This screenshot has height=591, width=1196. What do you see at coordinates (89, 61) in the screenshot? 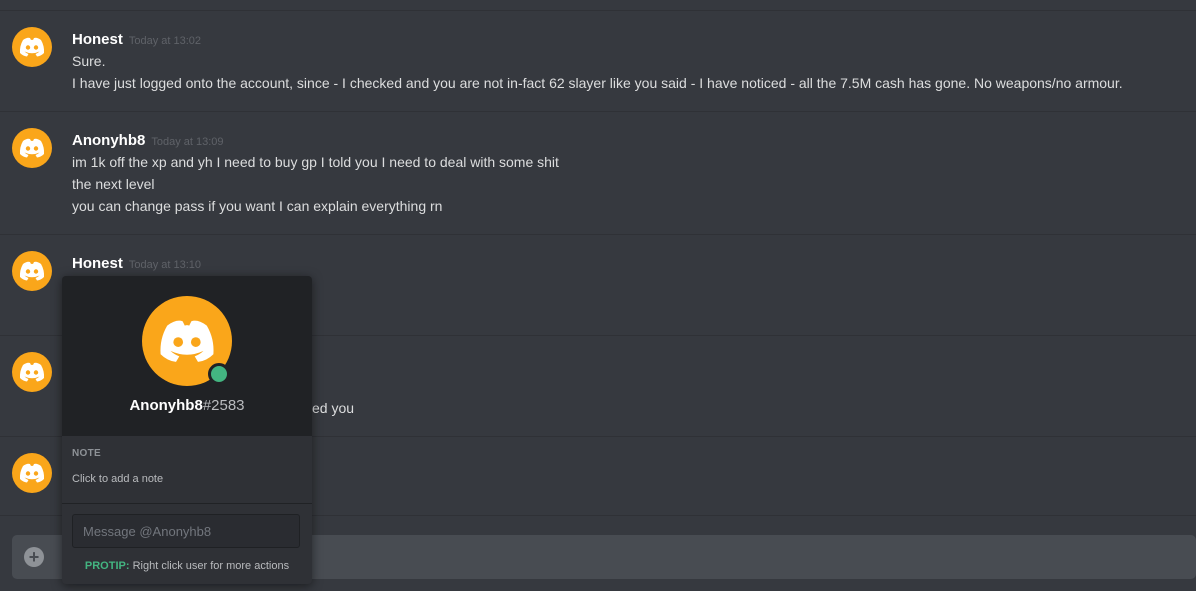
I see `message-line: Sure.` at bounding box center [89, 61].